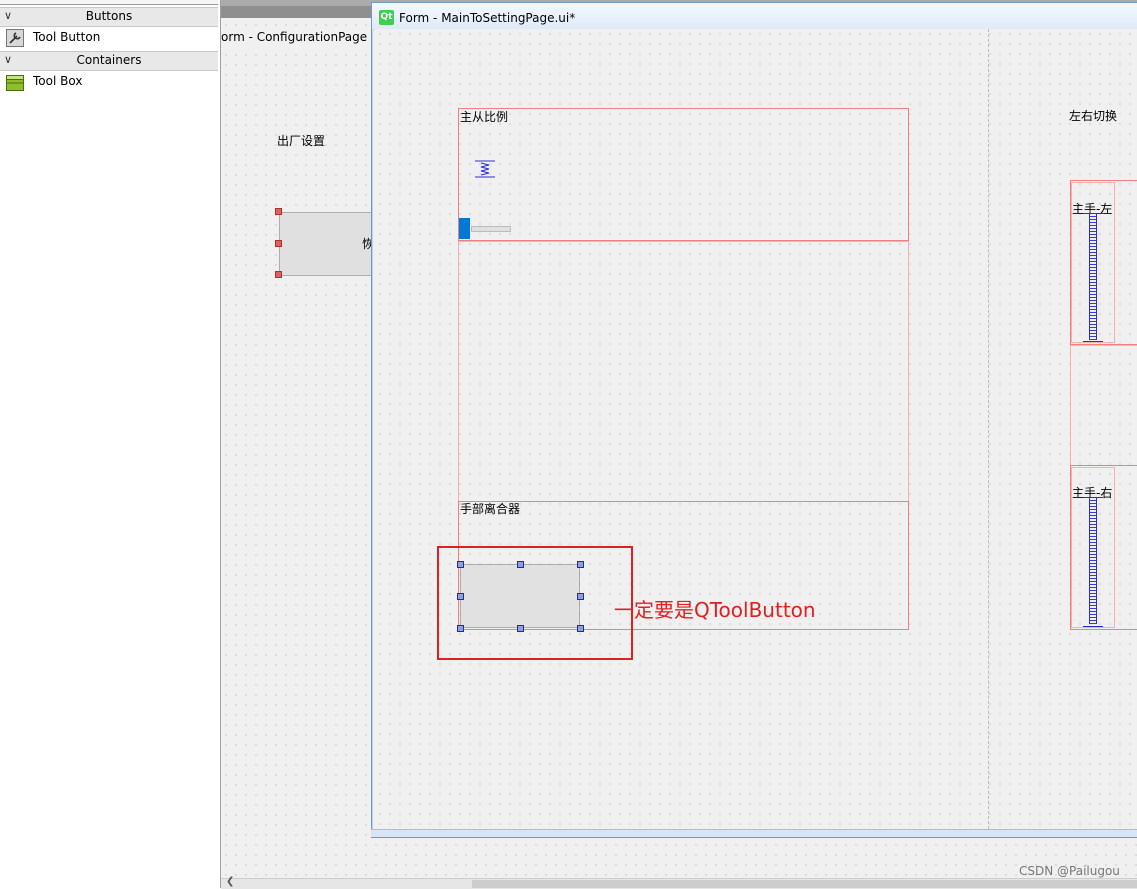 This screenshot has width=1137, height=889. Describe the element at coordinates (715, 610) in the screenshot. I see `annotation-text: 一定要是QToolButton` at that location.